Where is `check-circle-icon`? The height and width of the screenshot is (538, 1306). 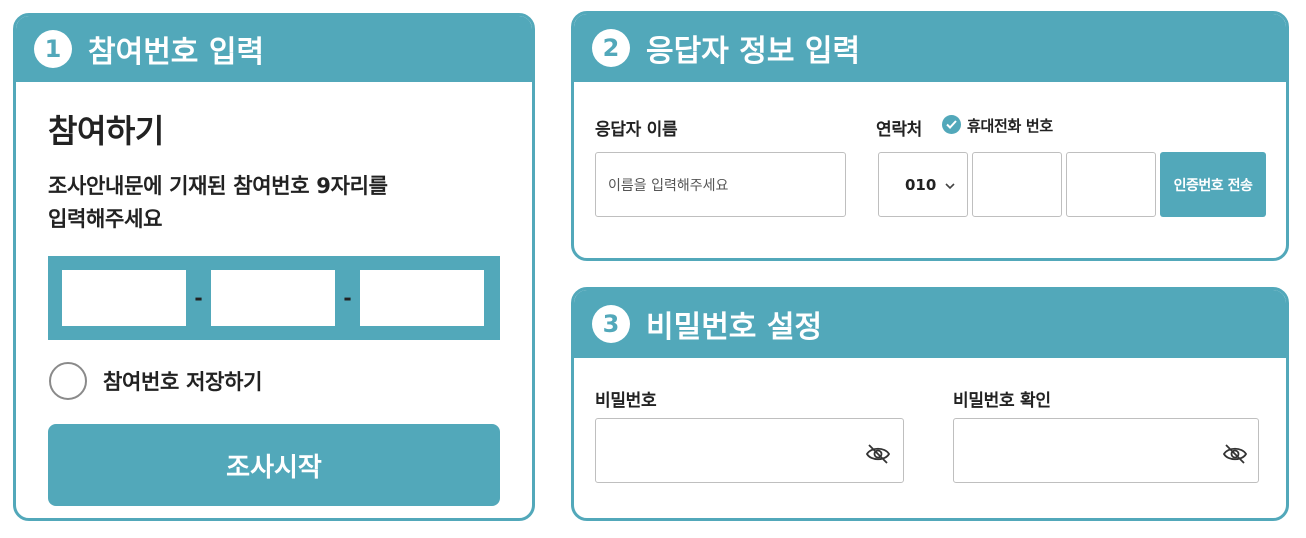 check-circle-icon is located at coordinates (951, 124).